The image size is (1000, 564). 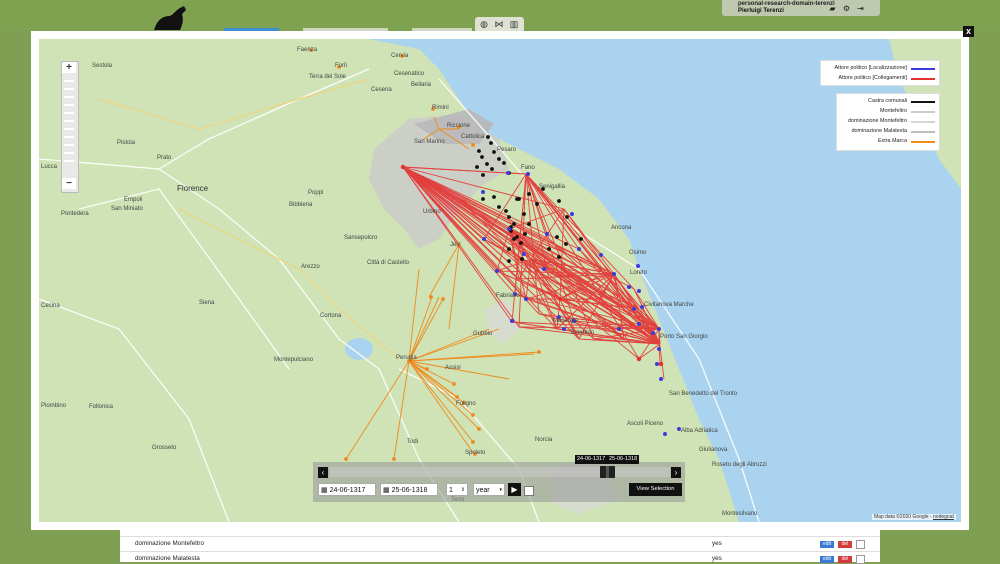 What do you see at coordinates (457, 489) in the screenshot?
I see `step-stepper: 1 ⇕` at bounding box center [457, 489].